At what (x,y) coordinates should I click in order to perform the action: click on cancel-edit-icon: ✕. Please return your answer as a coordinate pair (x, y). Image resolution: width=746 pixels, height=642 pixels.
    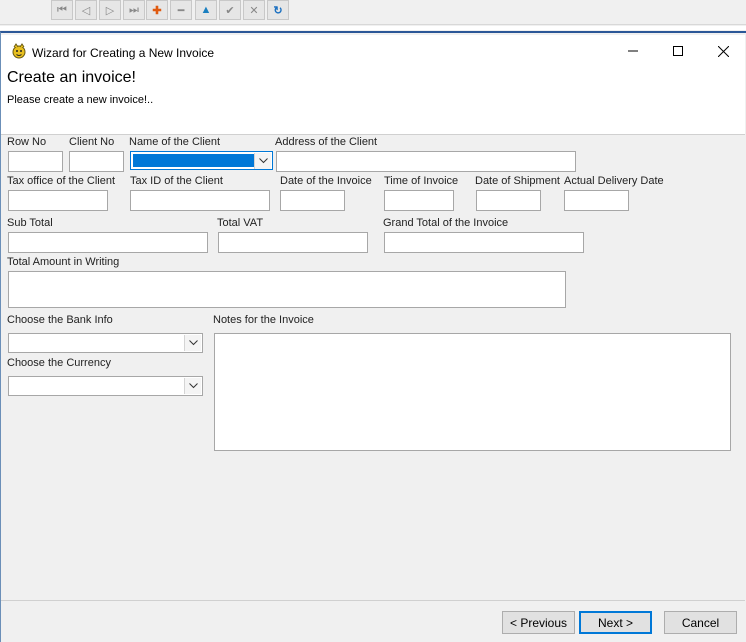
    Looking at the image, I should click on (254, 10).